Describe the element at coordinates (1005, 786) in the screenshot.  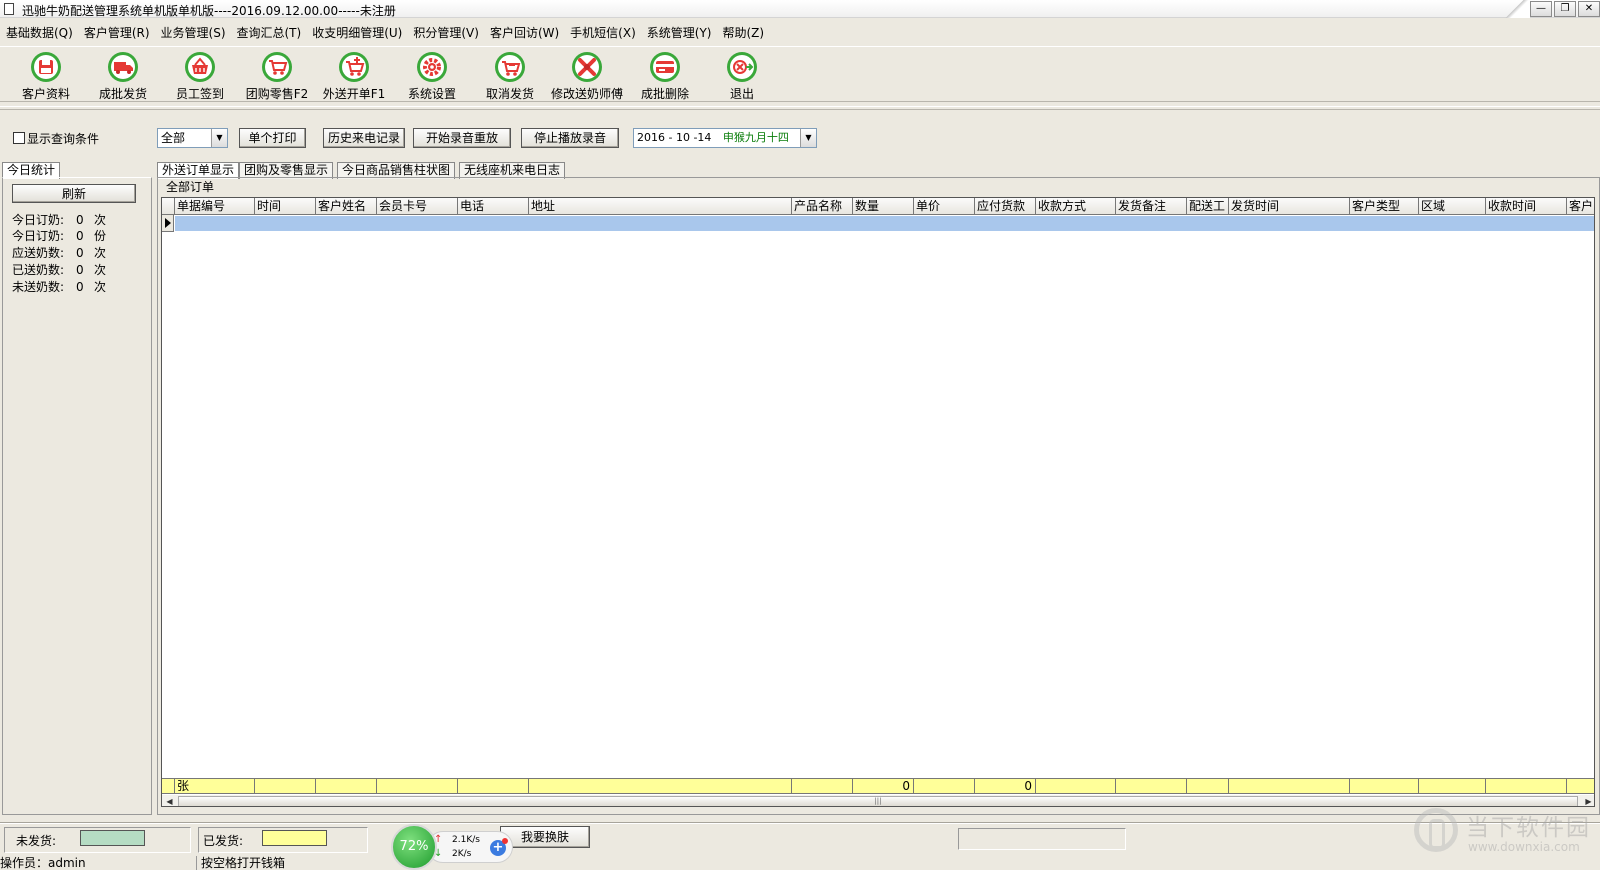
I see `summary-amount-total: 0` at that location.